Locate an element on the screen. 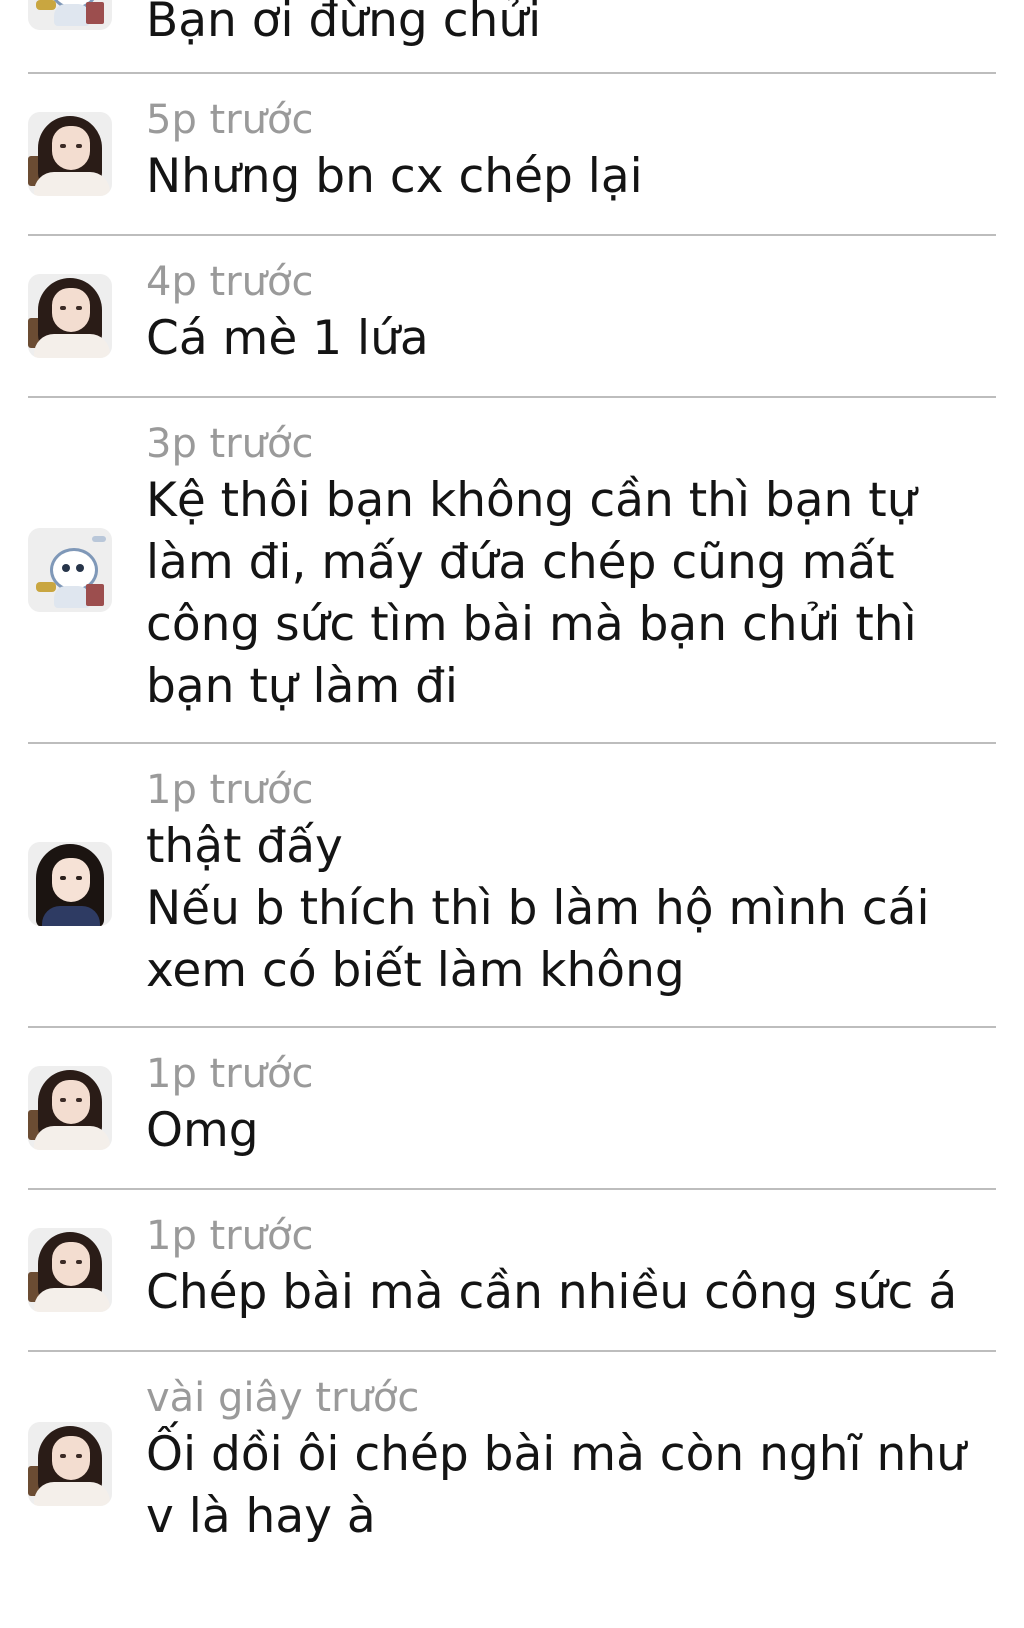 This screenshot has height=1628, width=1024. comment-timestamp: vài giây trước is located at coordinates (283, 1398).